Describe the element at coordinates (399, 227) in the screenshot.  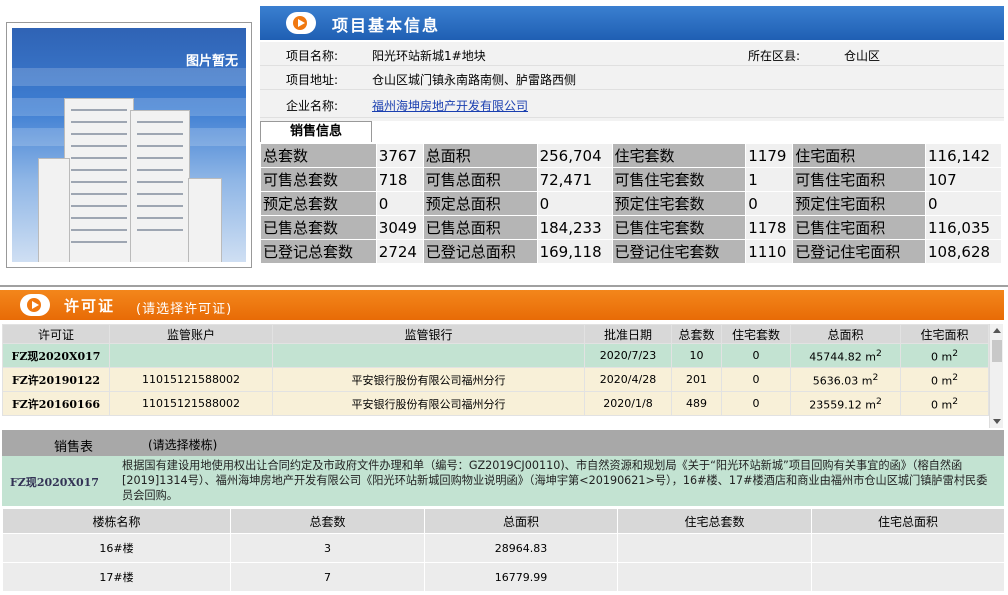
I see `sales-value: 3049` at that location.